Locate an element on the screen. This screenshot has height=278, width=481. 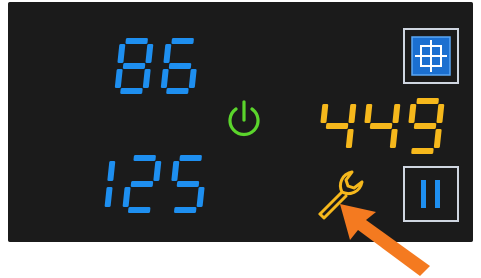
arrow-icon is located at coordinates (385, 240).